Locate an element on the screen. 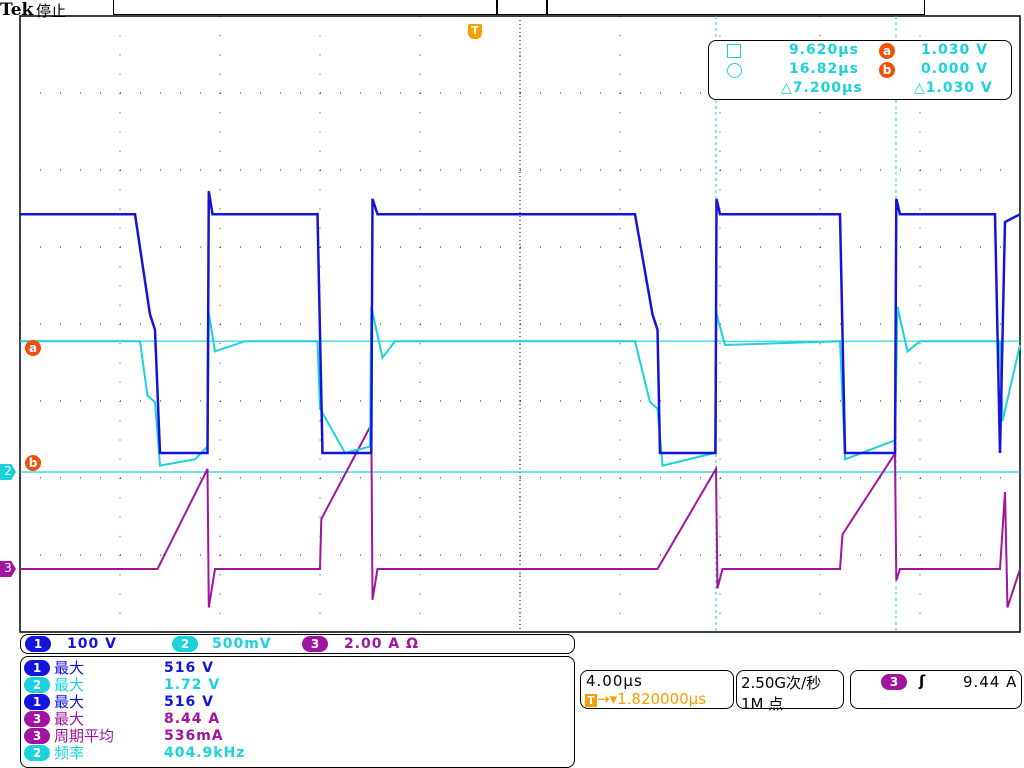 This screenshot has width=1024, height=768. cursor-a-level-marker: a is located at coordinates (33, 348).